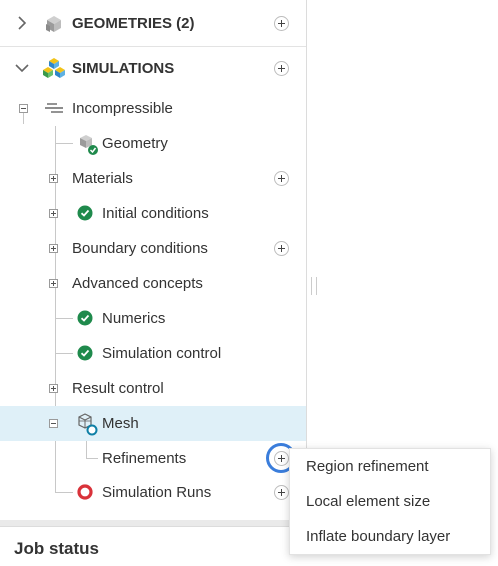  I want to click on tree-row-materials: Materials, so click(153, 178).